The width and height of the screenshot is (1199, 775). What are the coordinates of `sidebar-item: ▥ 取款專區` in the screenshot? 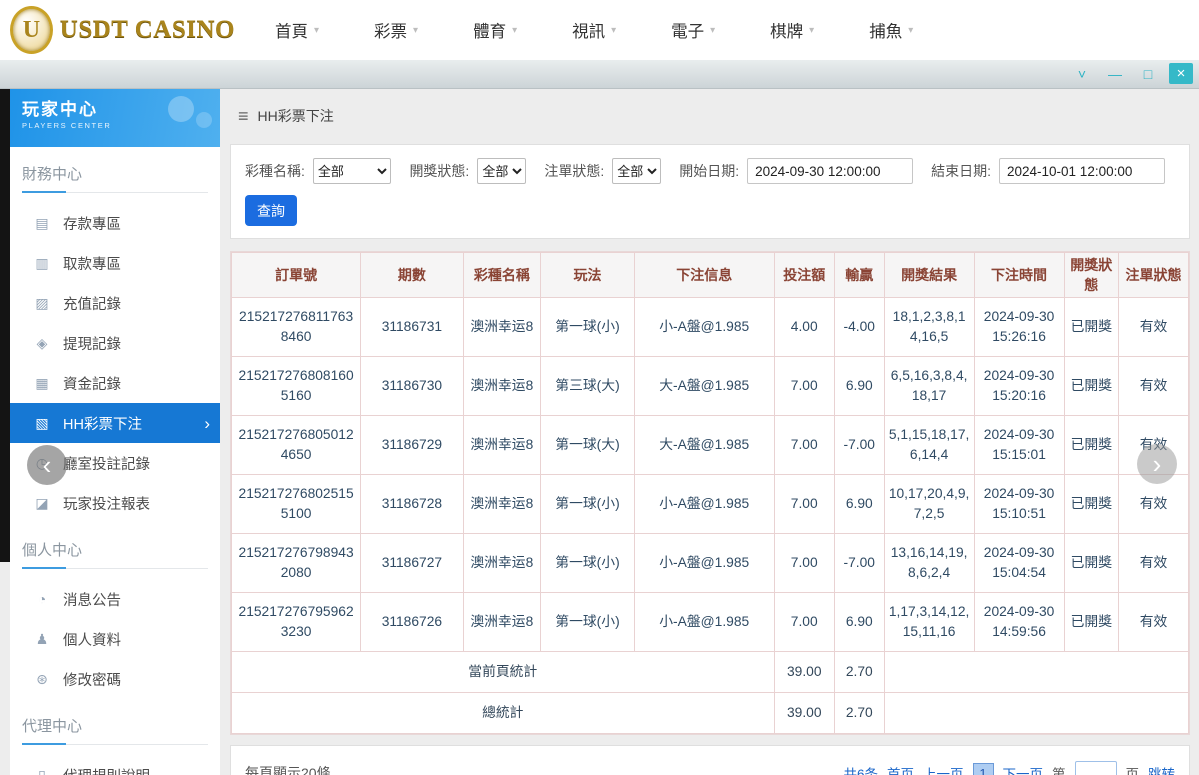 It's located at (115, 263).